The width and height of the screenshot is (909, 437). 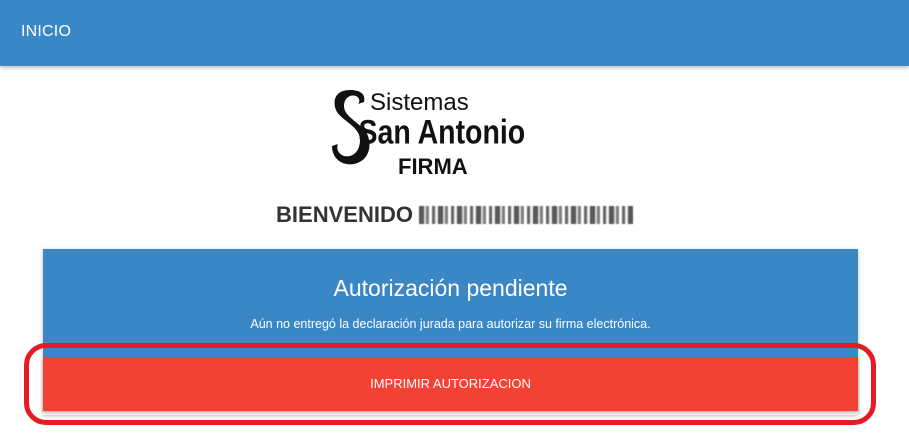 I want to click on welcome-label: BIENVENIDO, so click(x=344, y=214).